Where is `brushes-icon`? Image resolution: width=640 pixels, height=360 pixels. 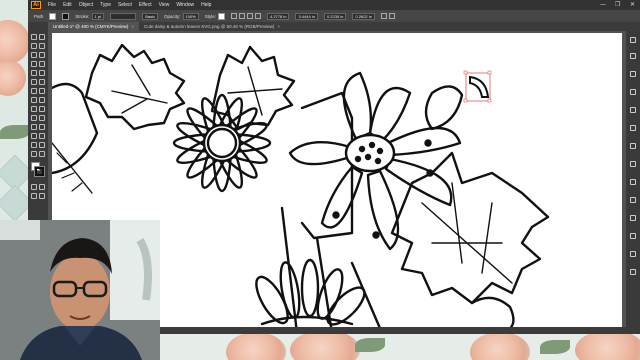 brushes-icon is located at coordinates (633, 110).